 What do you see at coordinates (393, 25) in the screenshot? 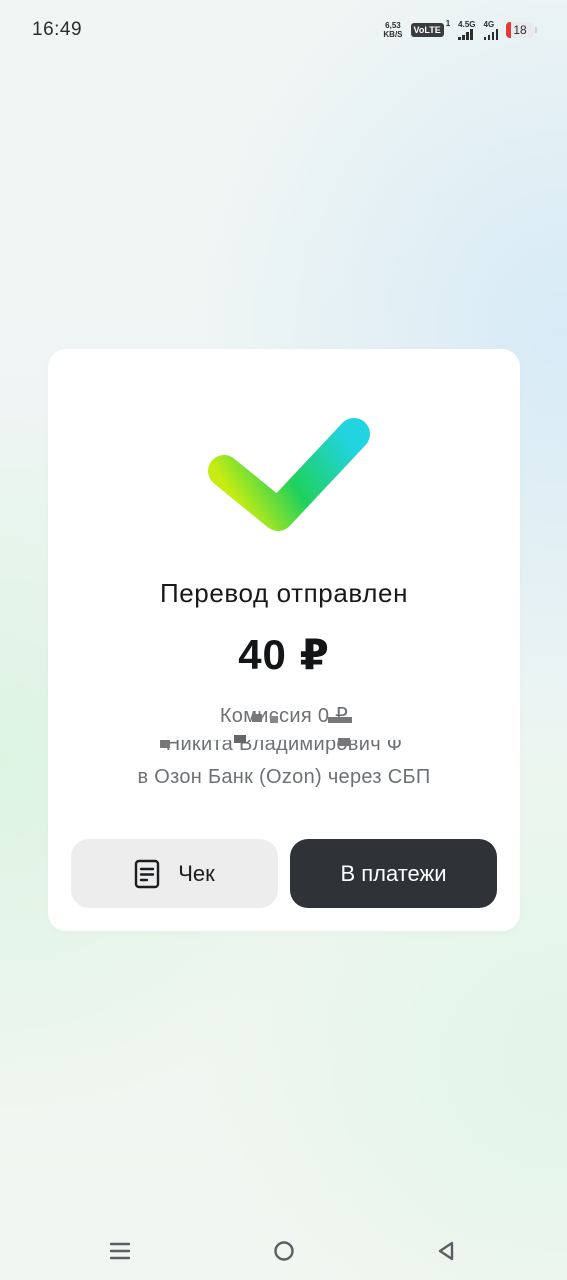
I see `network-speed-value: 6,53` at bounding box center [393, 25].